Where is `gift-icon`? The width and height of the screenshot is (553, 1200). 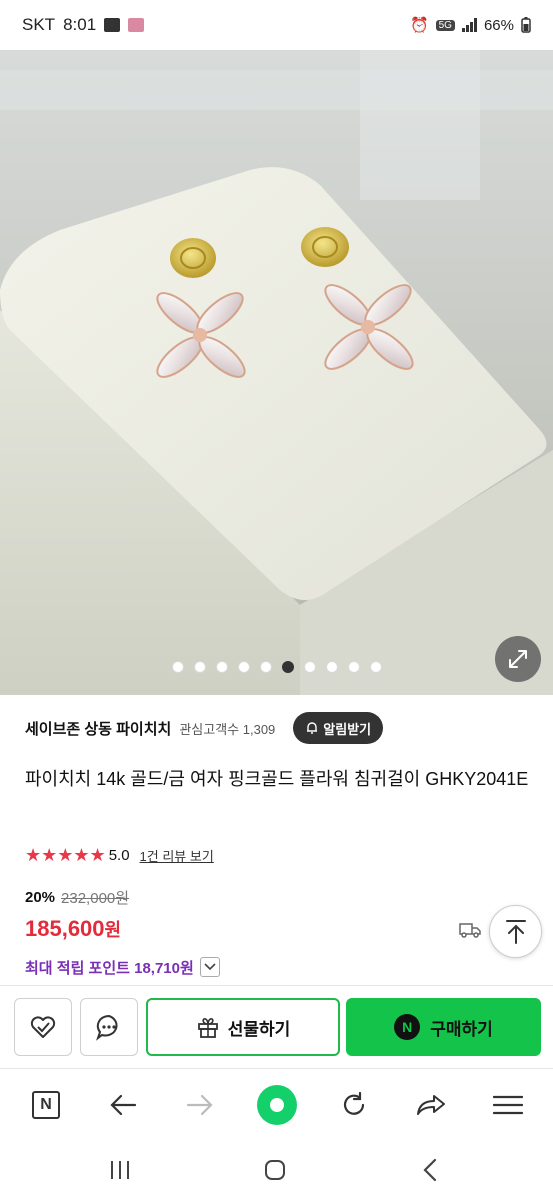
gift-icon is located at coordinates (207, 1028).